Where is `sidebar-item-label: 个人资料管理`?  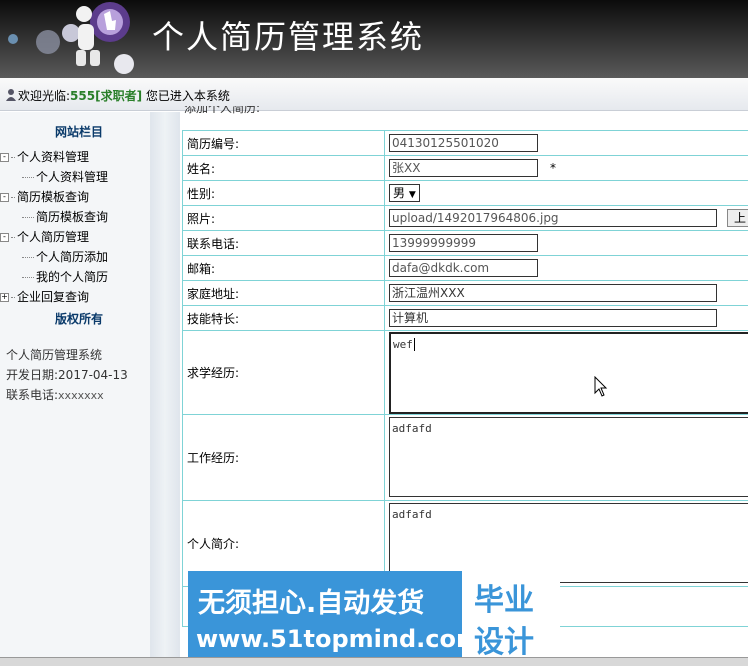
sidebar-item-label: 个人资料管理 is located at coordinates (72, 177).